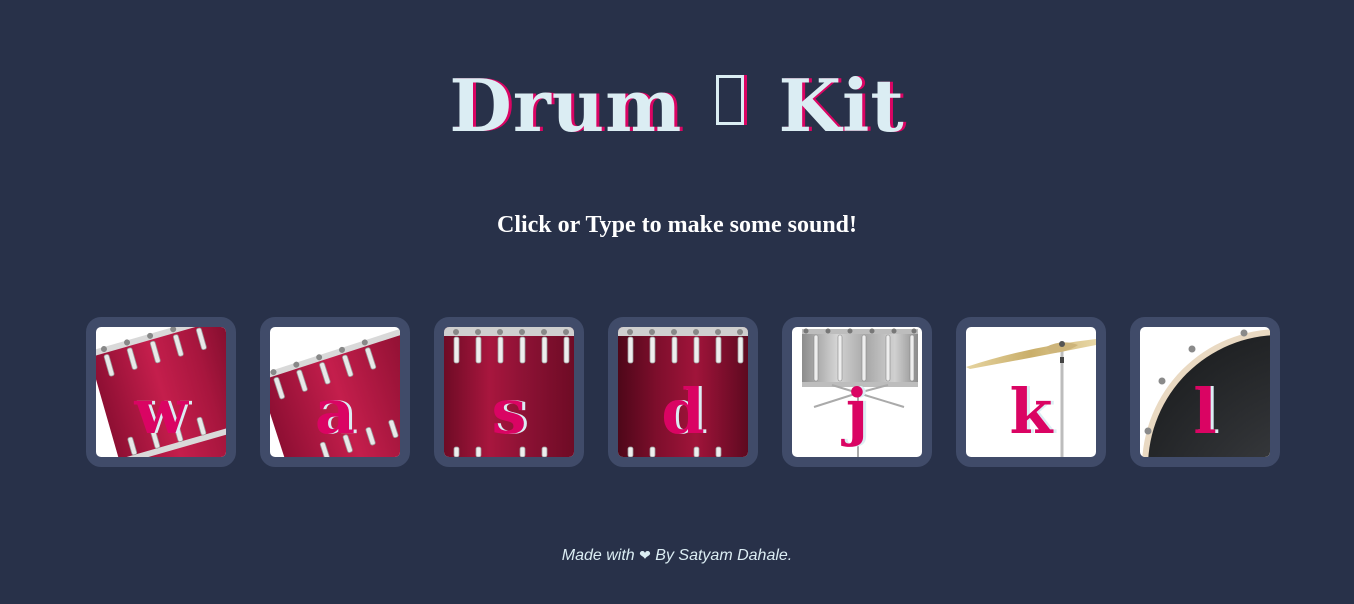  I want to click on drum-button-w: w, so click(161, 392).